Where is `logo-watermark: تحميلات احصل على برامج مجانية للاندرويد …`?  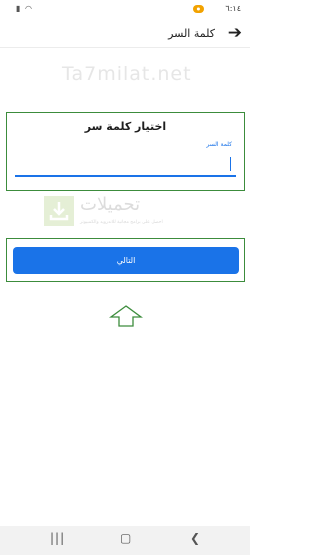 logo-watermark: تحميلات احصل على برامج مجانية للاندرويد … is located at coordinates (120, 213).